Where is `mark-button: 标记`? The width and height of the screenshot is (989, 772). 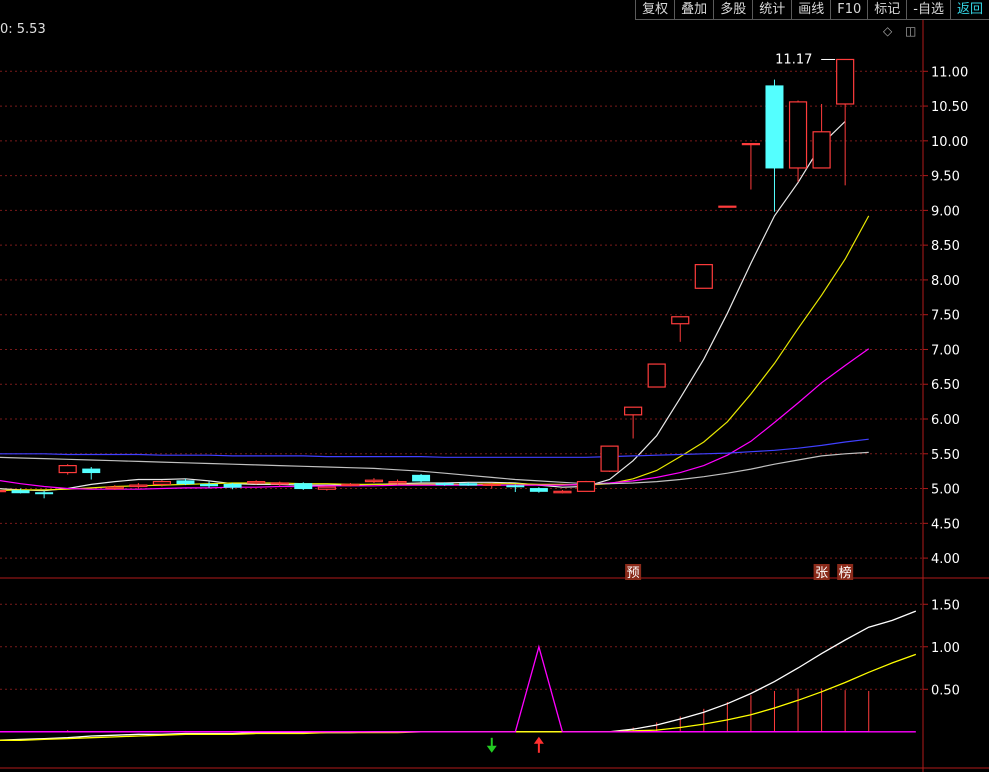
mark-button: 标记 is located at coordinates (887, 10).